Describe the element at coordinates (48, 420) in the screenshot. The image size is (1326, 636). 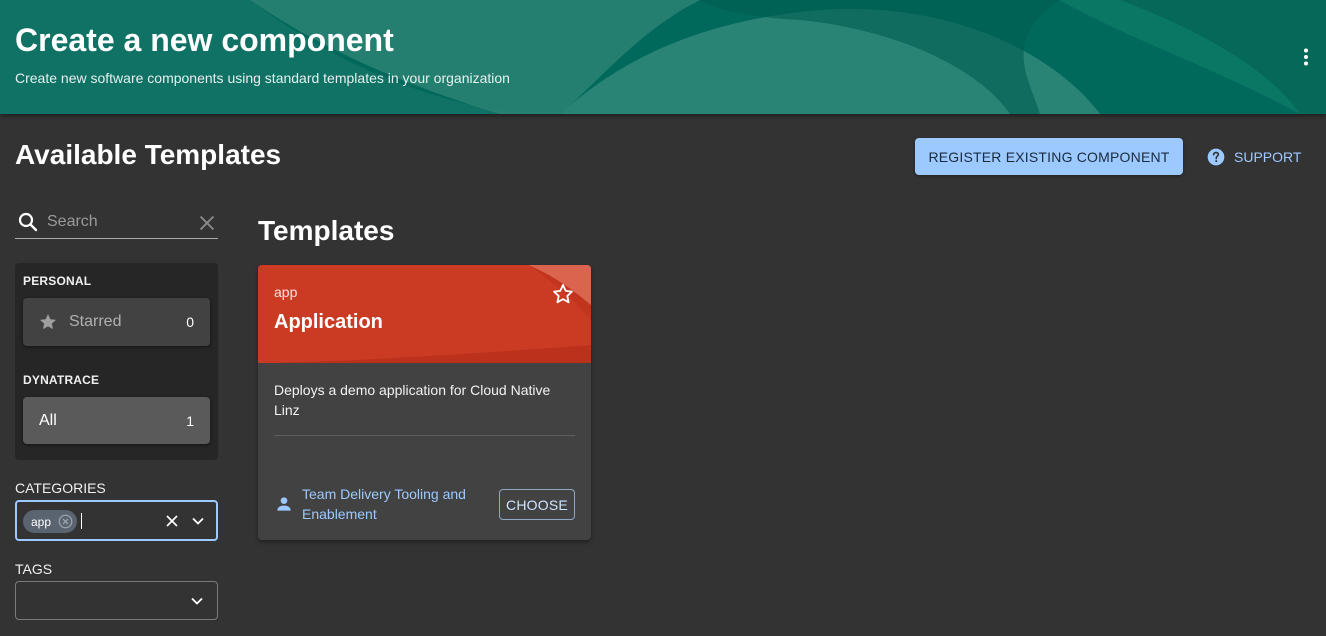
I see `all-label: All` at that location.